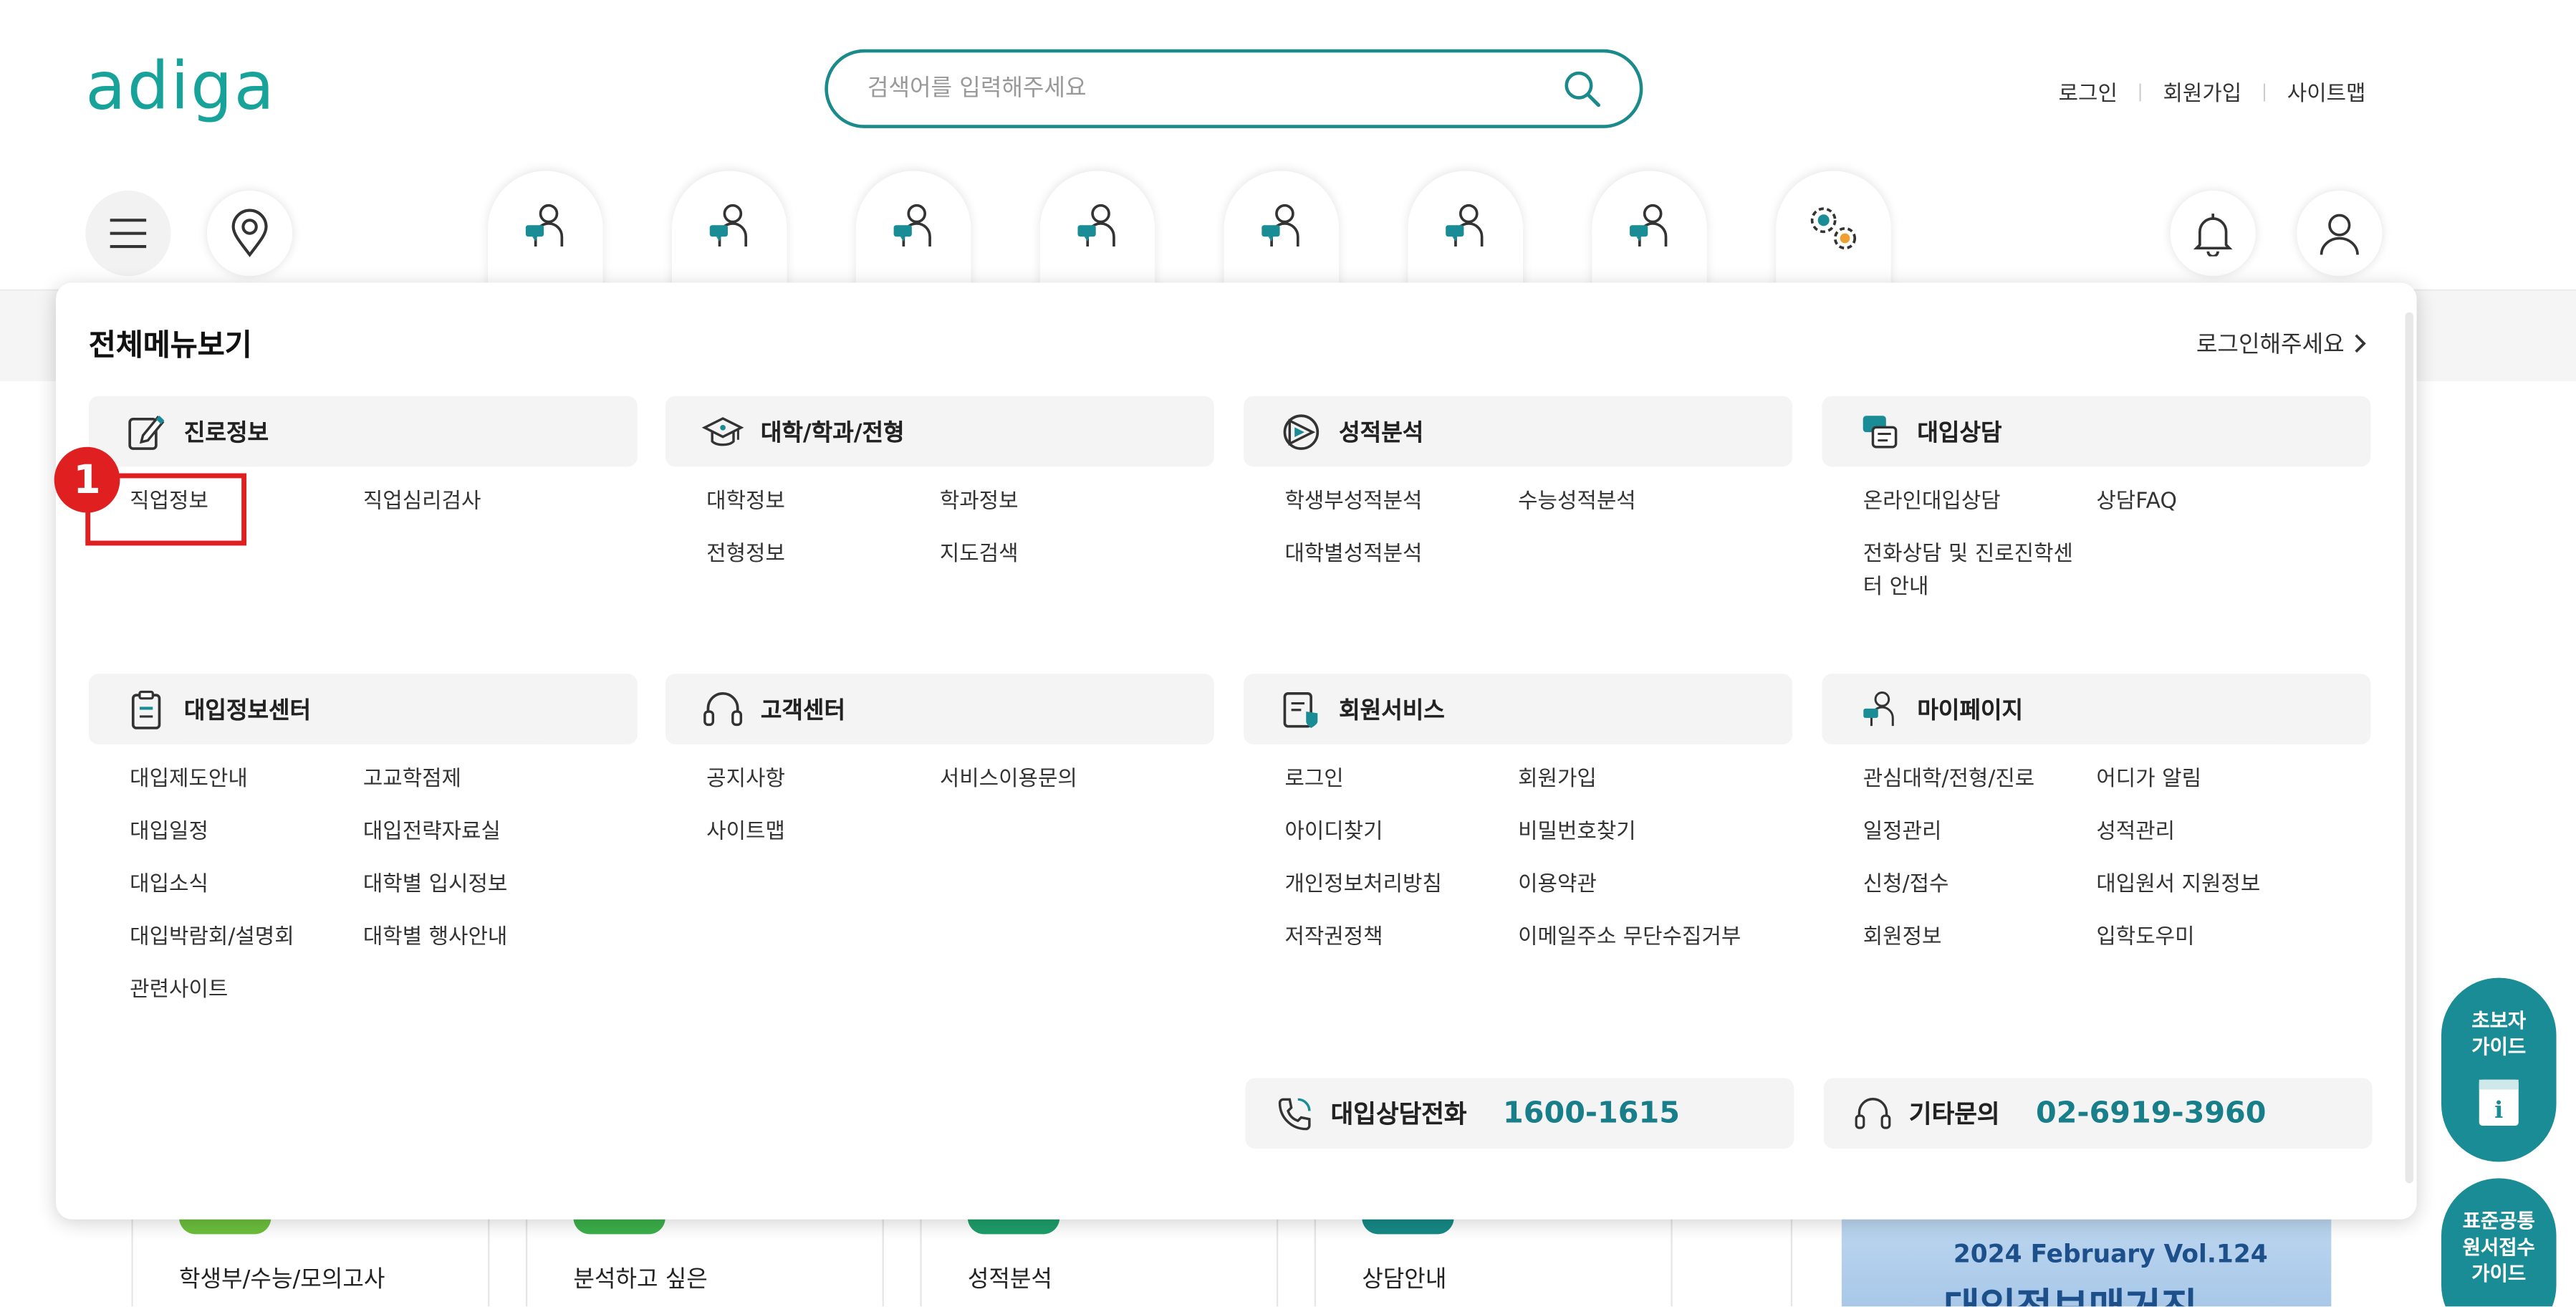 The height and width of the screenshot is (1307, 2576). I want to click on menu-item: 대입일정, so click(246, 834).